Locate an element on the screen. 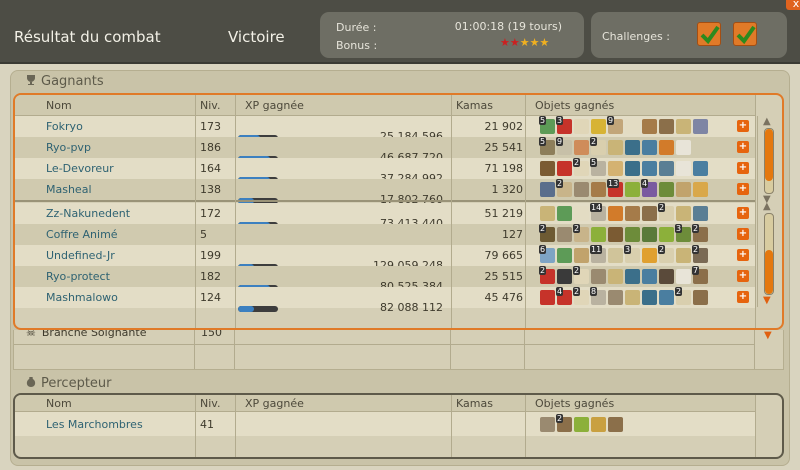 This screenshot has height=470, width=800. table-row: Mashmalowo 124 82 088 112 45 476 4 2 8 2 + is located at coordinates (385, 300).